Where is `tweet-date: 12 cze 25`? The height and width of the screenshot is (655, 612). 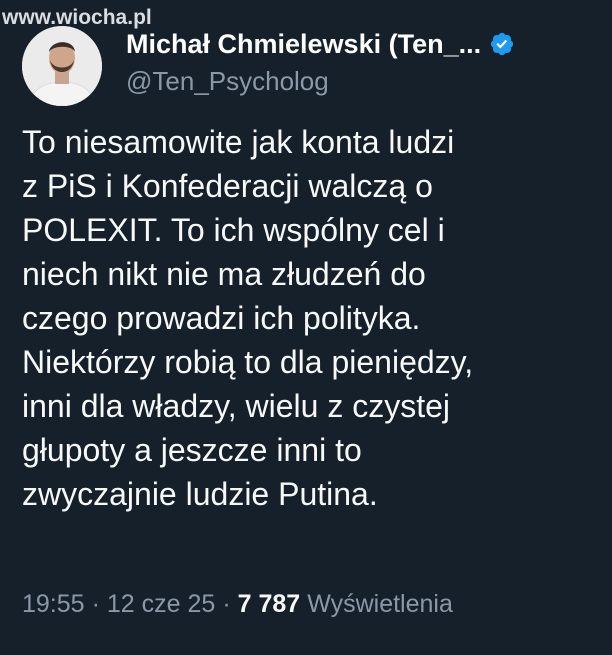 tweet-date: 12 cze 25 is located at coordinates (161, 604).